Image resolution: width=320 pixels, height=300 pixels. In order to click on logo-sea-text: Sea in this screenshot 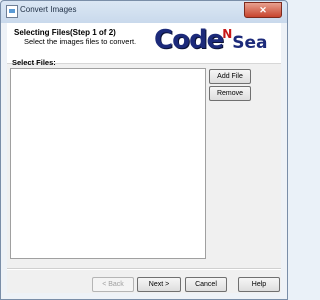, I will do `click(250, 43)`.